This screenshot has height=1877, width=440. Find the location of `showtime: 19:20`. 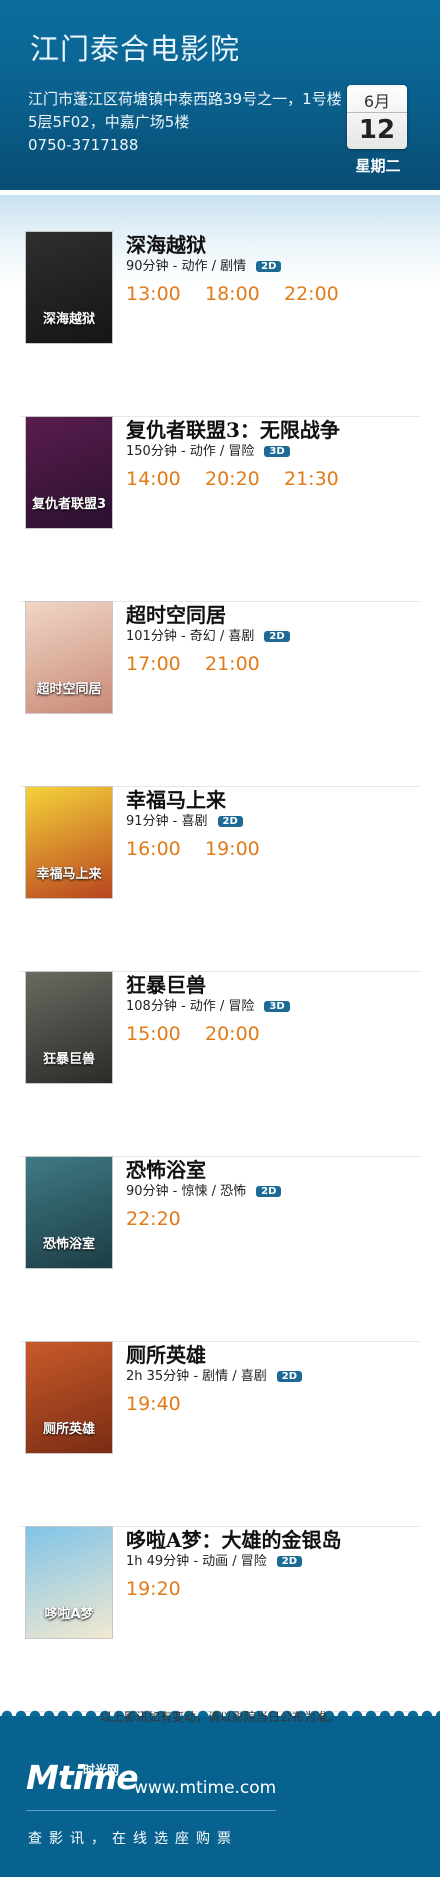

showtime: 19:20 is located at coordinates (165, 1589).